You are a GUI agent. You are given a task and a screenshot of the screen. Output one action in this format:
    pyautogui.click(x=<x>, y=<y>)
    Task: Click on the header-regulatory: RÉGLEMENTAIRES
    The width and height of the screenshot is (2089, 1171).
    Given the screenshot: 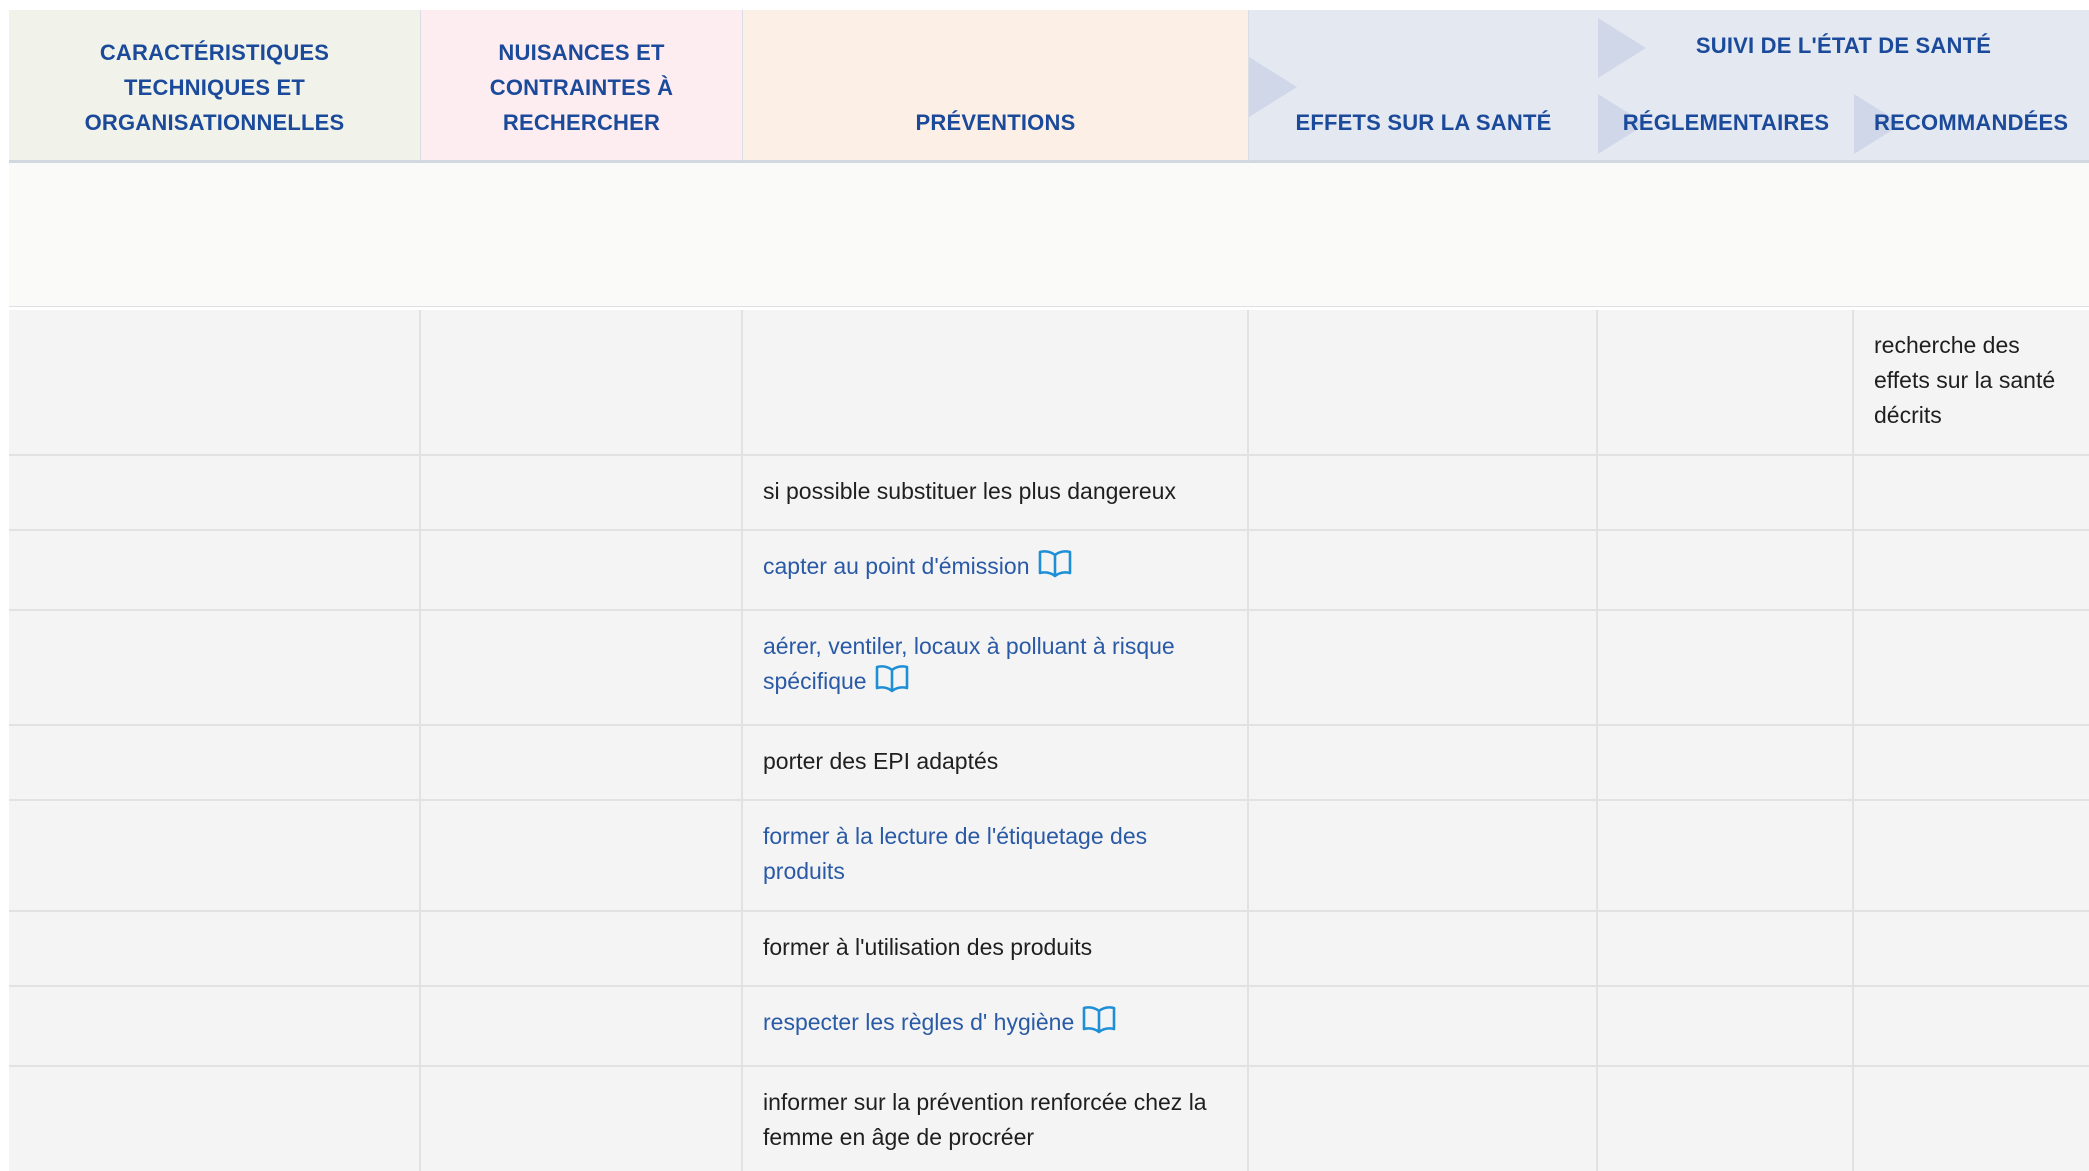 What is the action you would take?
    pyautogui.click(x=1726, y=122)
    